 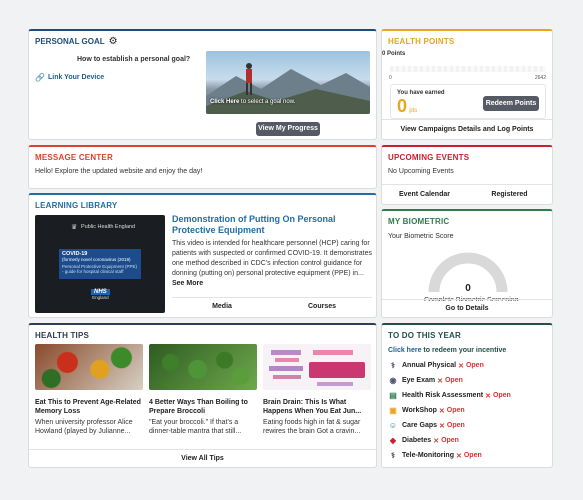 What do you see at coordinates (187, 283) in the screenshot?
I see `see-more-link: See More` at bounding box center [187, 283].